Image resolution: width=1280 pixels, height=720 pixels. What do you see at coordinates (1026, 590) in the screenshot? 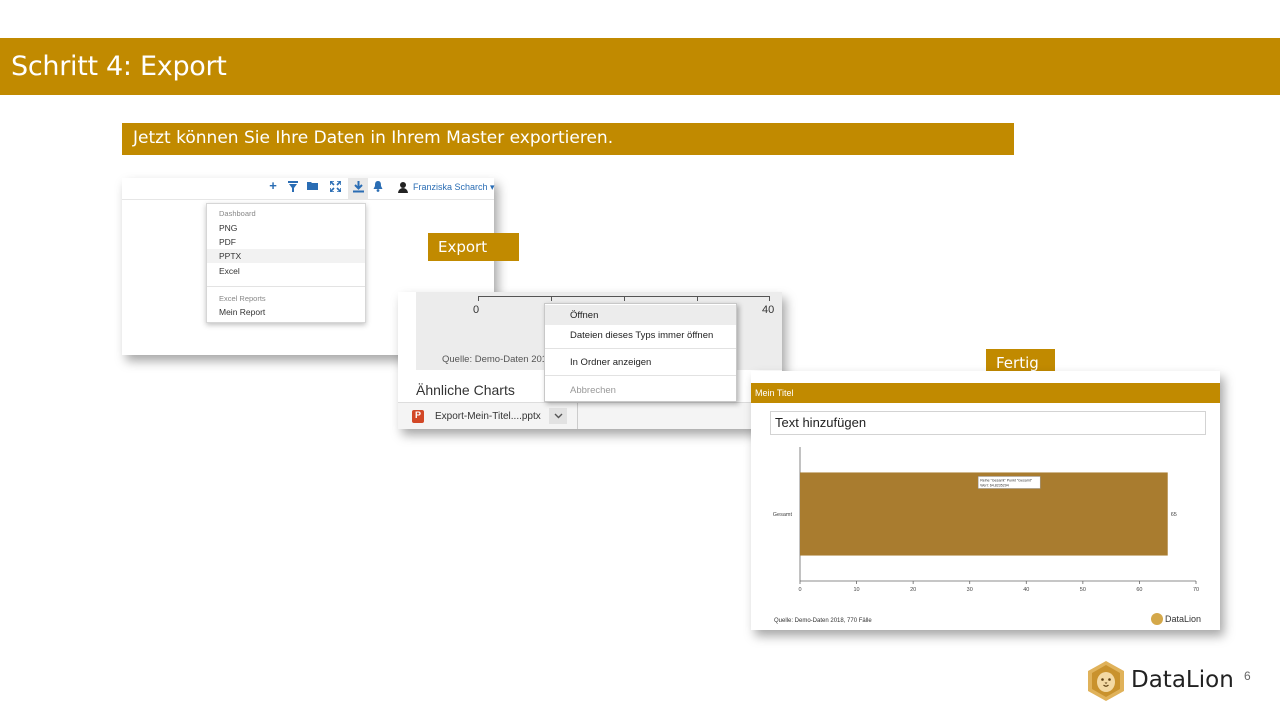
I see `x-tick-label: 40` at bounding box center [1026, 590].